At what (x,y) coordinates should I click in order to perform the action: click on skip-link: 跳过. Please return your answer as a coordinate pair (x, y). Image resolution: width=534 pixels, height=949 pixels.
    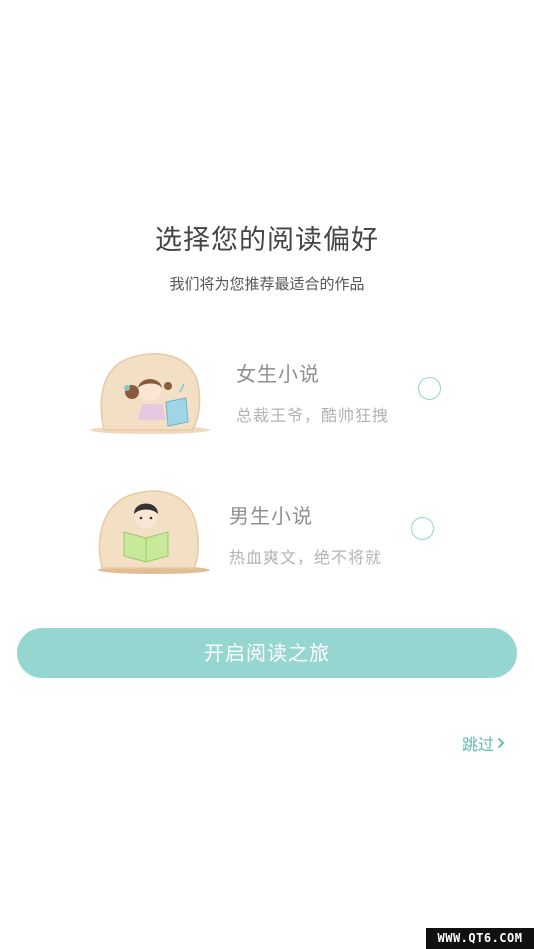
    Looking at the image, I should click on (483, 743).